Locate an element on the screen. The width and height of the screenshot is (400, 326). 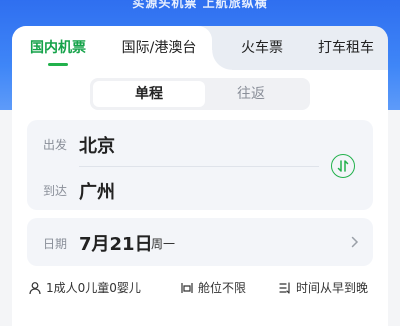
date-selector: 日期 7月21日 周一 is located at coordinates (200, 242).